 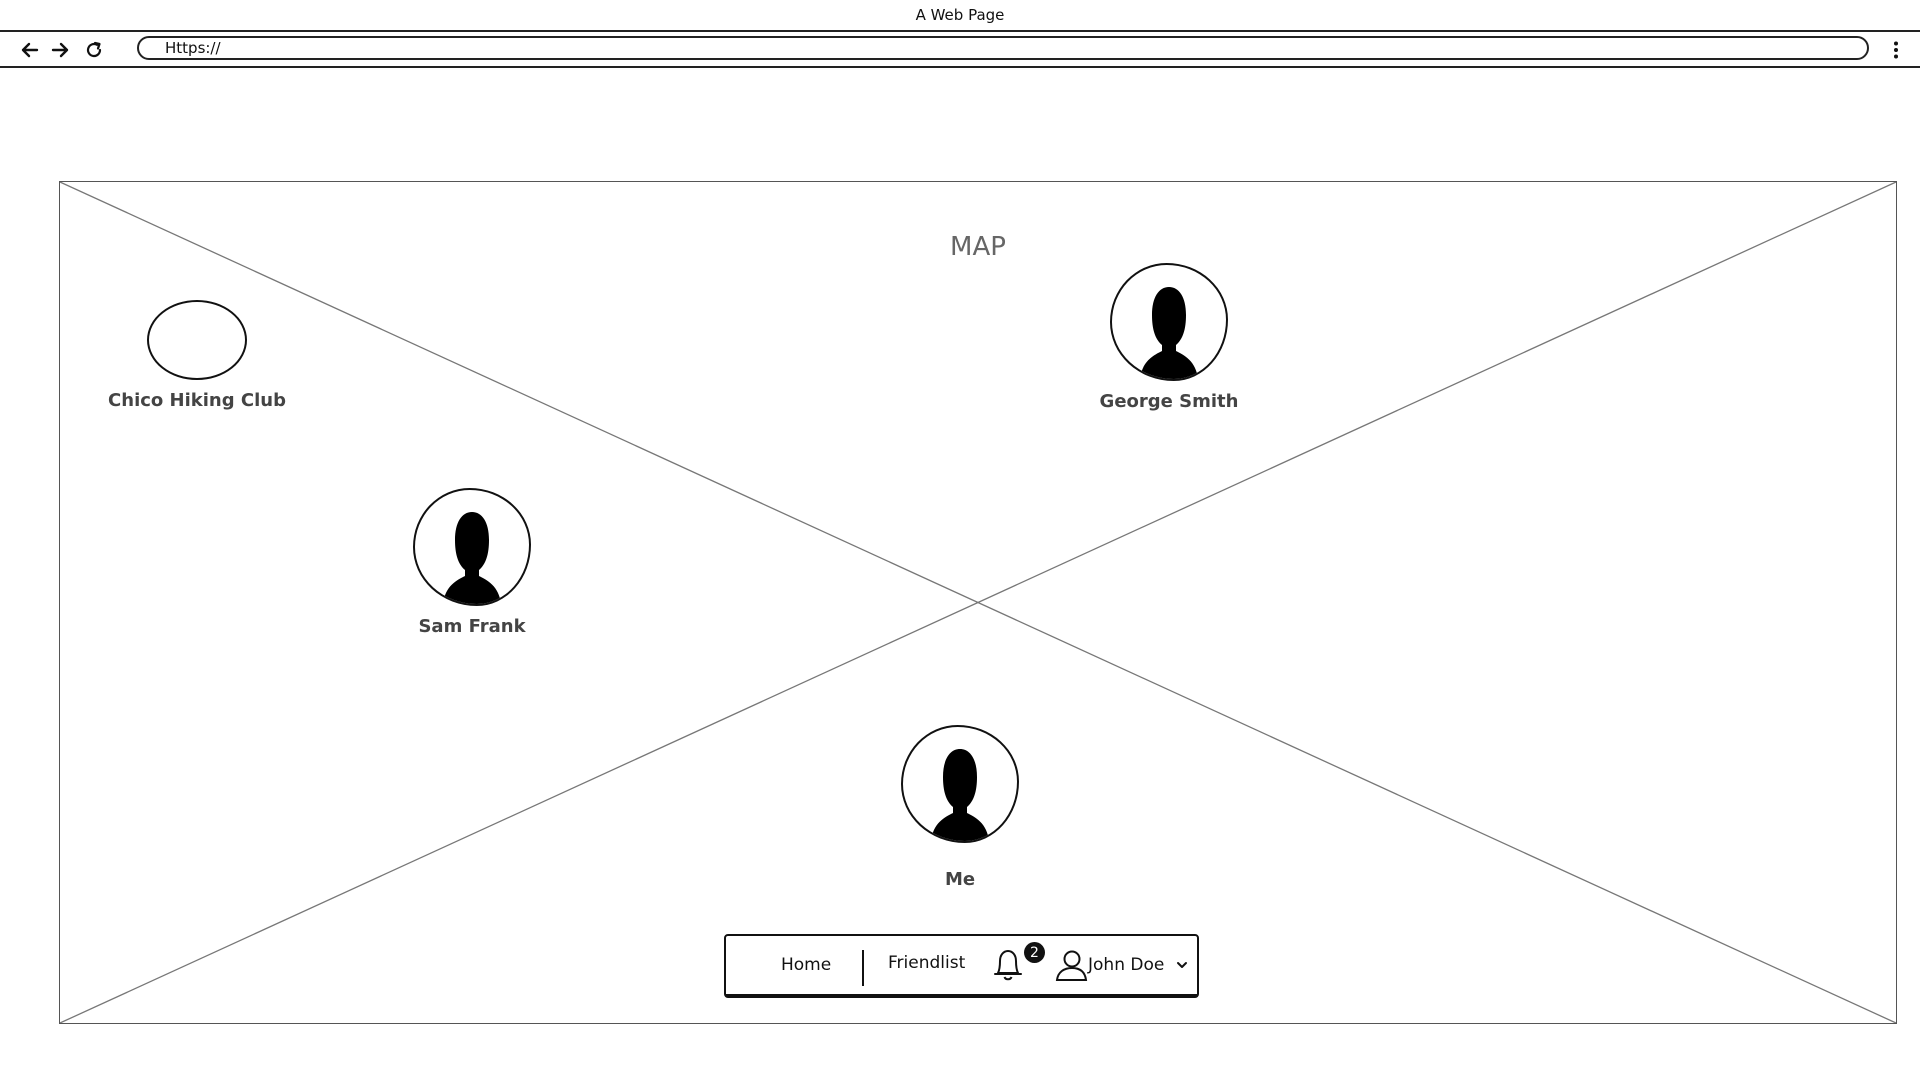 I want to click on nav-home-label: Home, so click(x=806, y=965).